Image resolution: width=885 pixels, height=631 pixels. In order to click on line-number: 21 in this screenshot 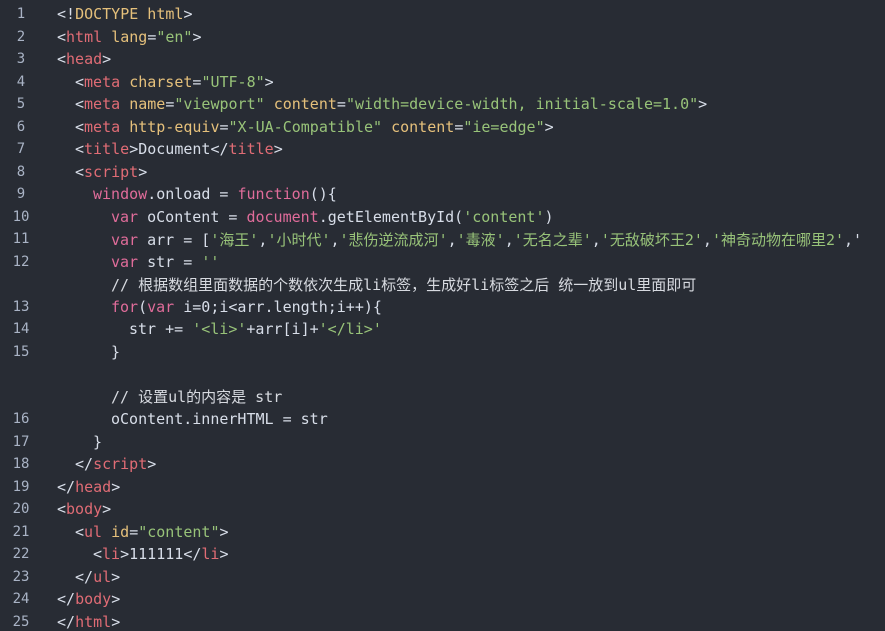, I will do `click(21, 531)`.